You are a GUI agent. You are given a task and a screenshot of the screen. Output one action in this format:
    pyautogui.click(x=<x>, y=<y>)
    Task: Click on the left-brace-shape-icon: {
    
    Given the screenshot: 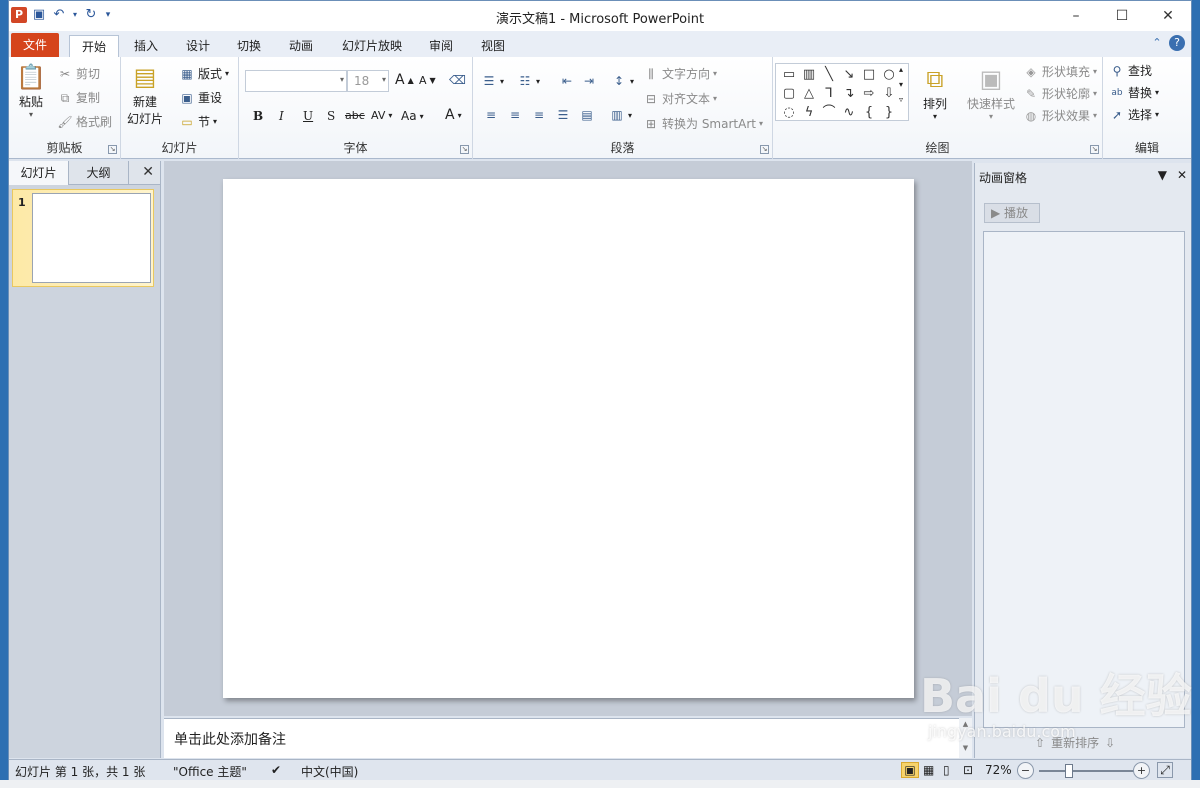 What is the action you would take?
    pyautogui.click(x=869, y=112)
    